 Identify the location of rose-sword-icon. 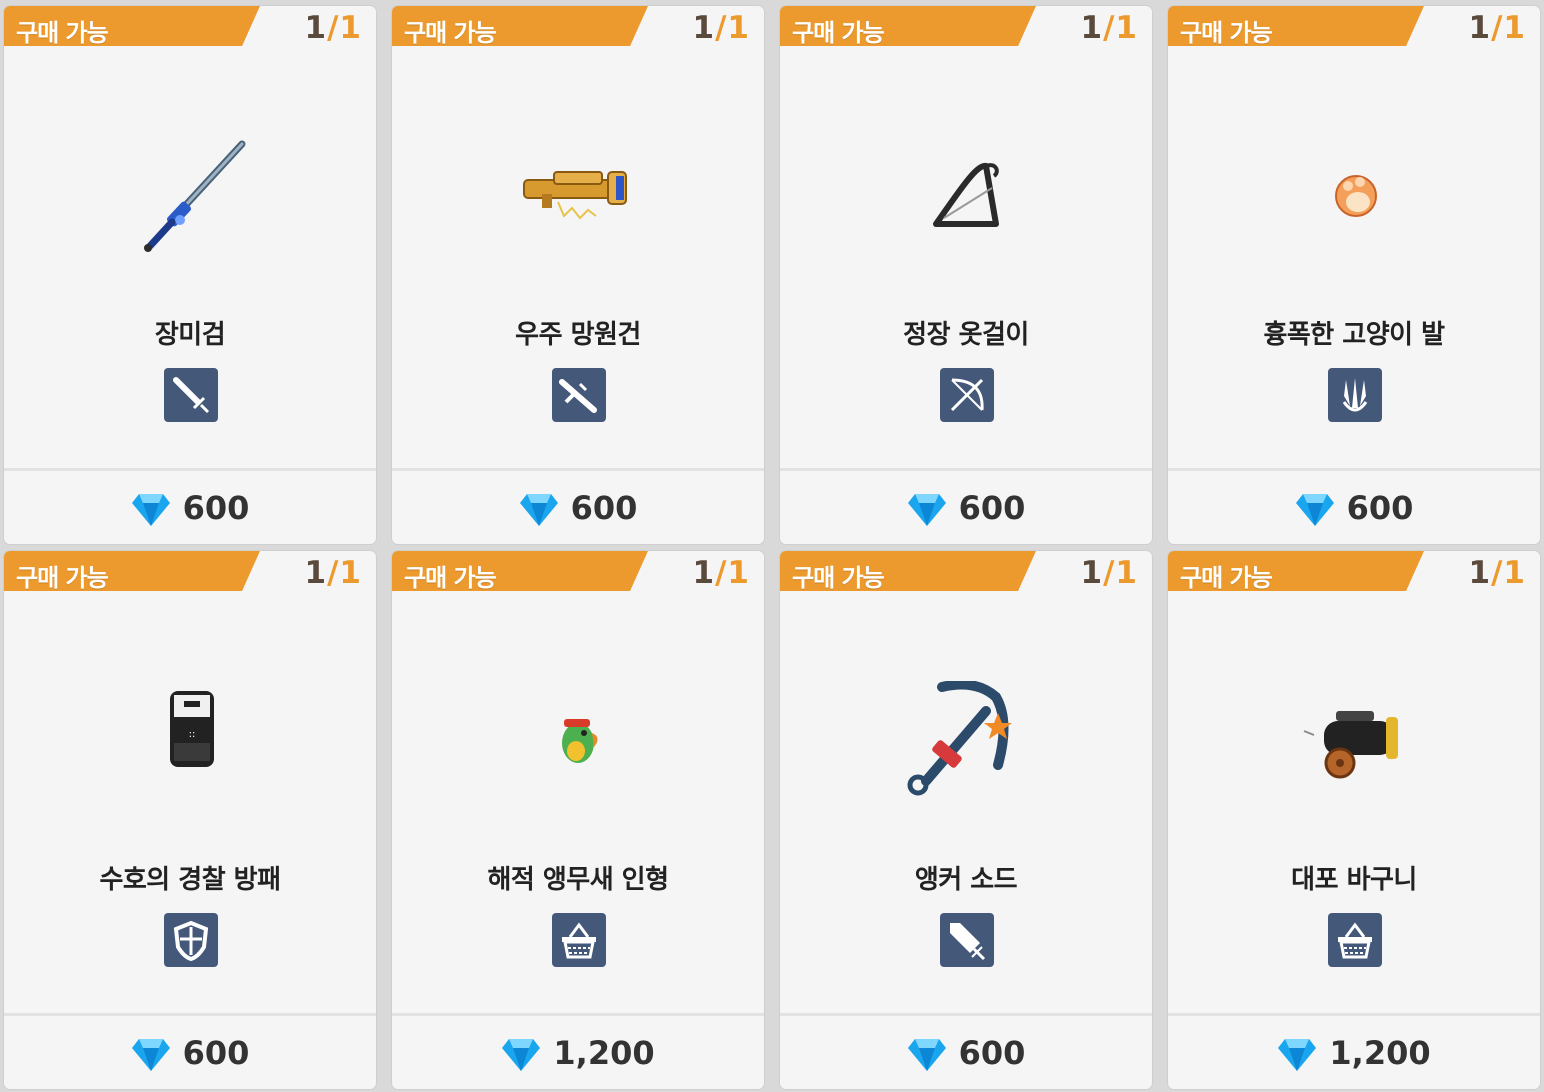
(195, 196).